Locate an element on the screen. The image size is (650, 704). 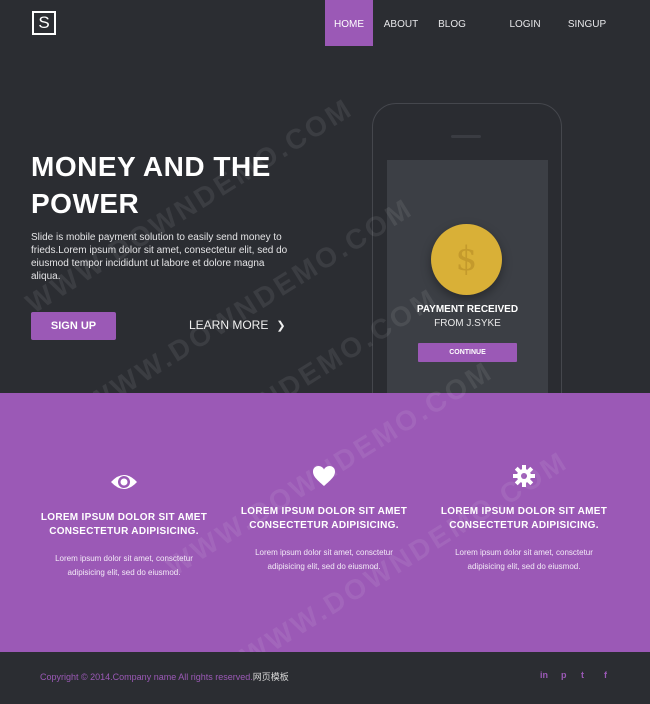
nav-login: LOGIN is located at coordinates (525, 23).